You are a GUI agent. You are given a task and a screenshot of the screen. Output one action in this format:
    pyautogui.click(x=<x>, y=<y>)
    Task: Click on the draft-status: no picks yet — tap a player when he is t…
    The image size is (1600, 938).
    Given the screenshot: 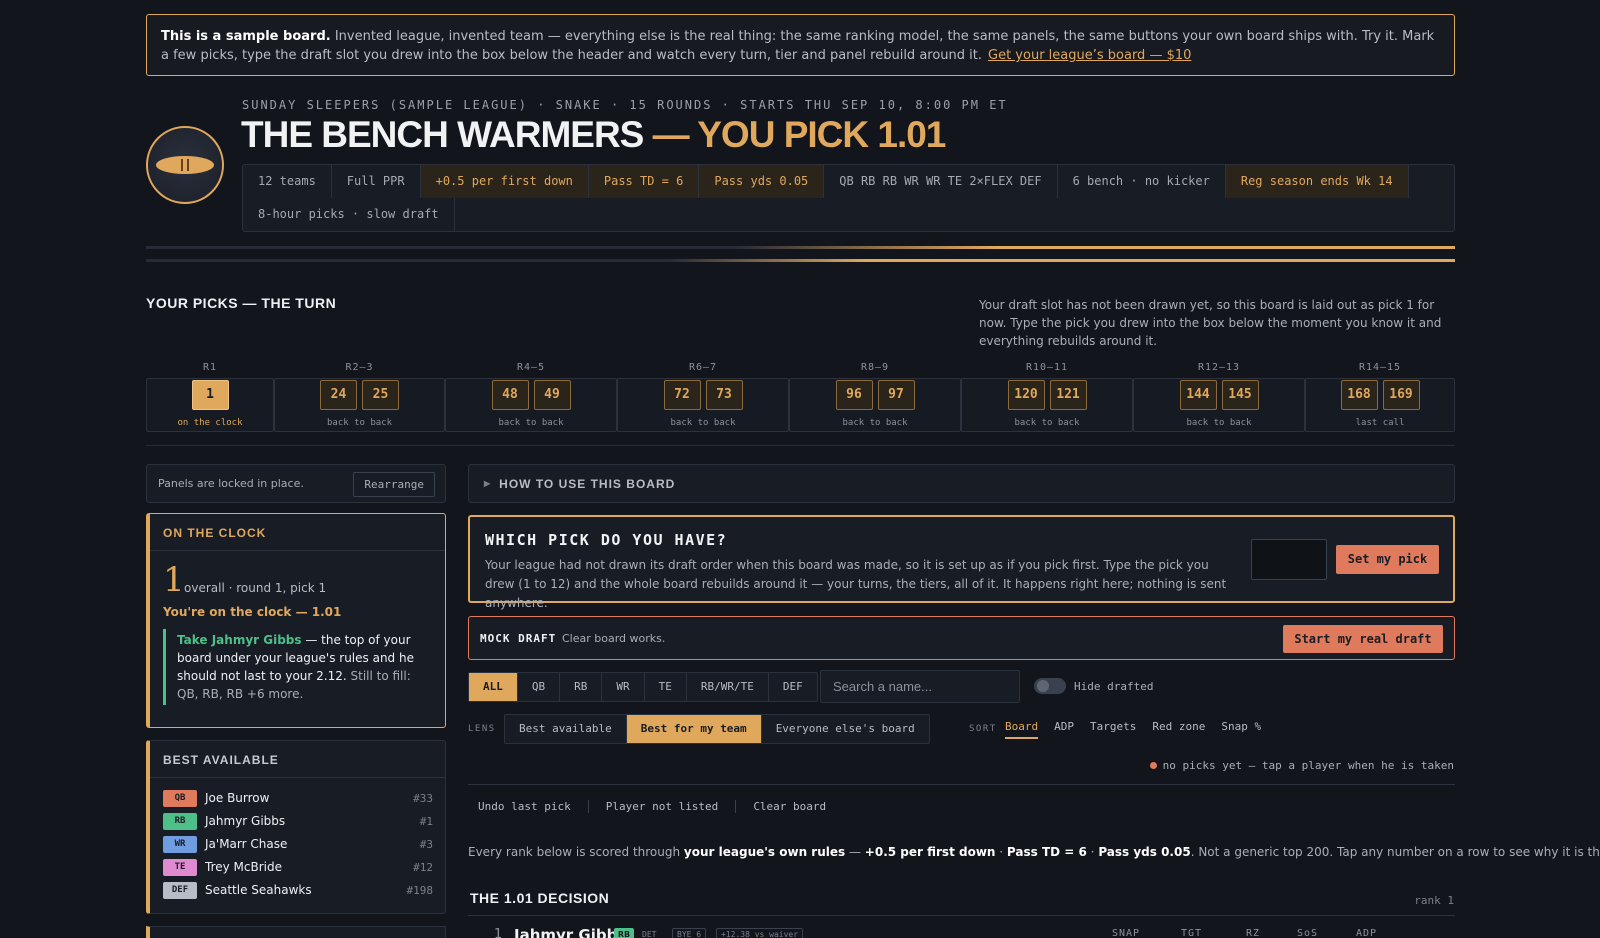 What is the action you would take?
    pyautogui.click(x=1301, y=765)
    